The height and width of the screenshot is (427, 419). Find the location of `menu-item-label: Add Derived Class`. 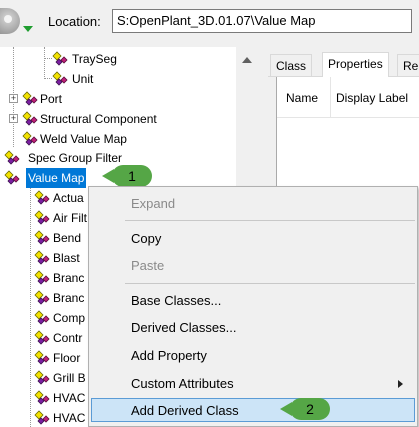

menu-item-label: Add Derived Class is located at coordinates (185, 410).